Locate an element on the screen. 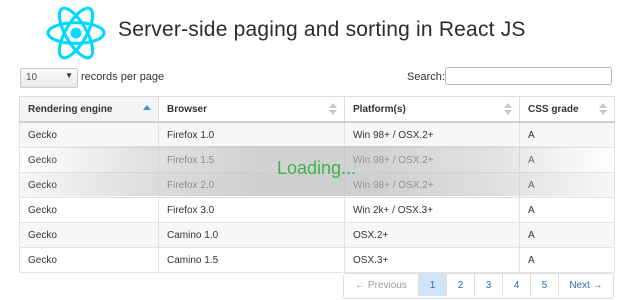 This screenshot has height=300, width=640. table-row: Gecko Firefox 1.0 Win 98+ / OSX.2+ A is located at coordinates (317, 134).